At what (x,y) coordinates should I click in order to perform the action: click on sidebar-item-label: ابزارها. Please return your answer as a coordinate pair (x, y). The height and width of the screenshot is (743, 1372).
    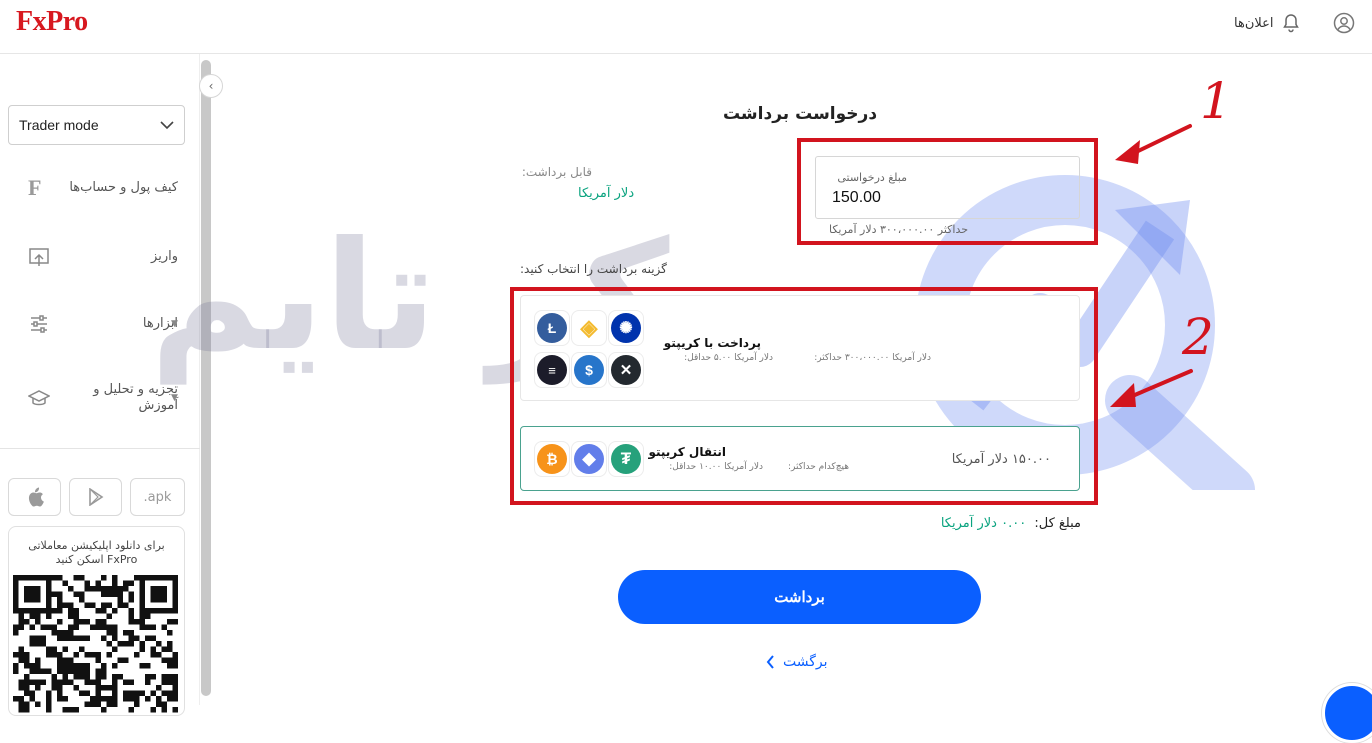
    Looking at the image, I should click on (160, 323).